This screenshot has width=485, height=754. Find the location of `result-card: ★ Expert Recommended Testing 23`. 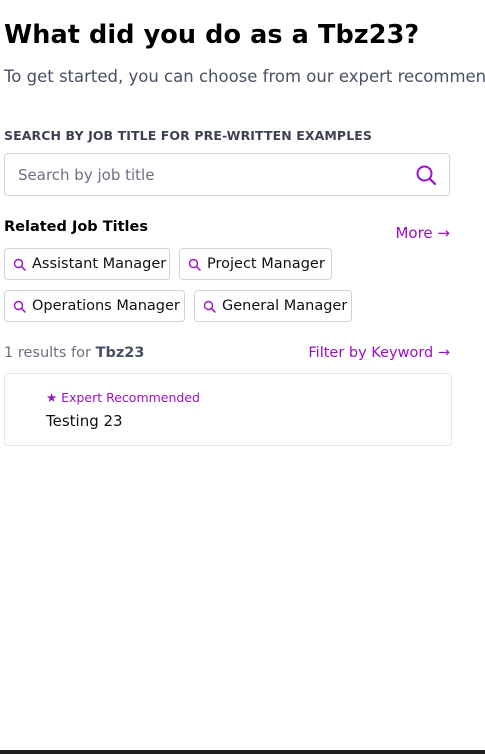

result-card: ★ Expert Recommended Testing 23 is located at coordinates (228, 409).